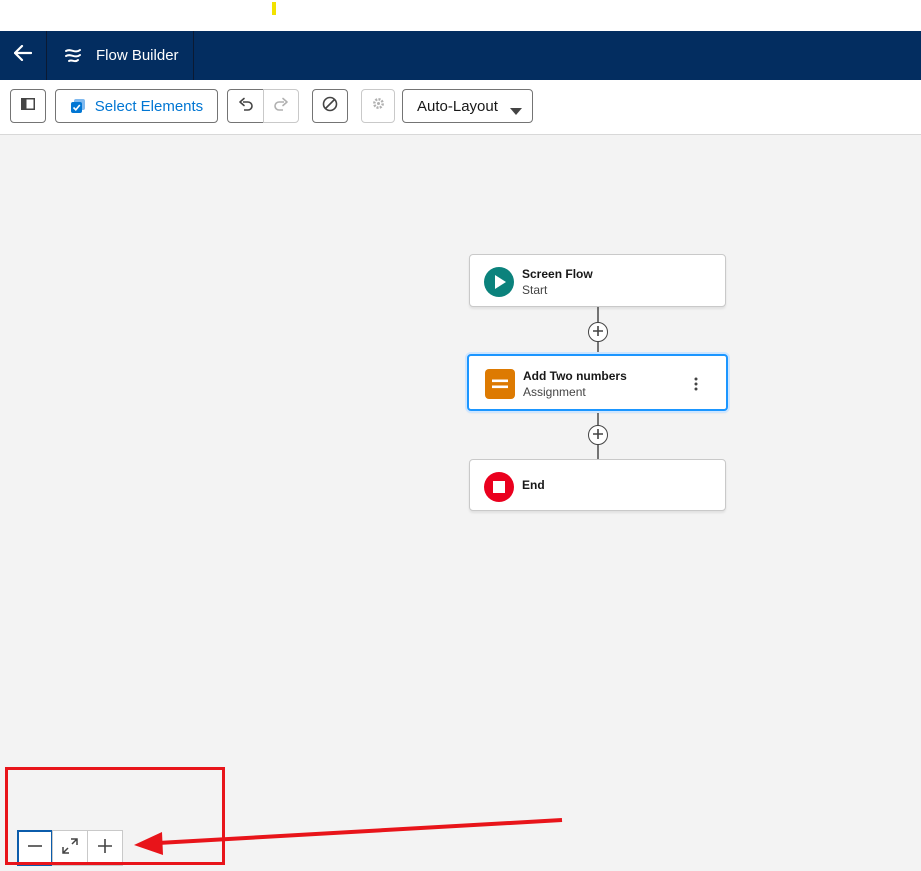 This screenshot has width=921, height=871. I want to click on zoom-out-button, so click(35, 848).